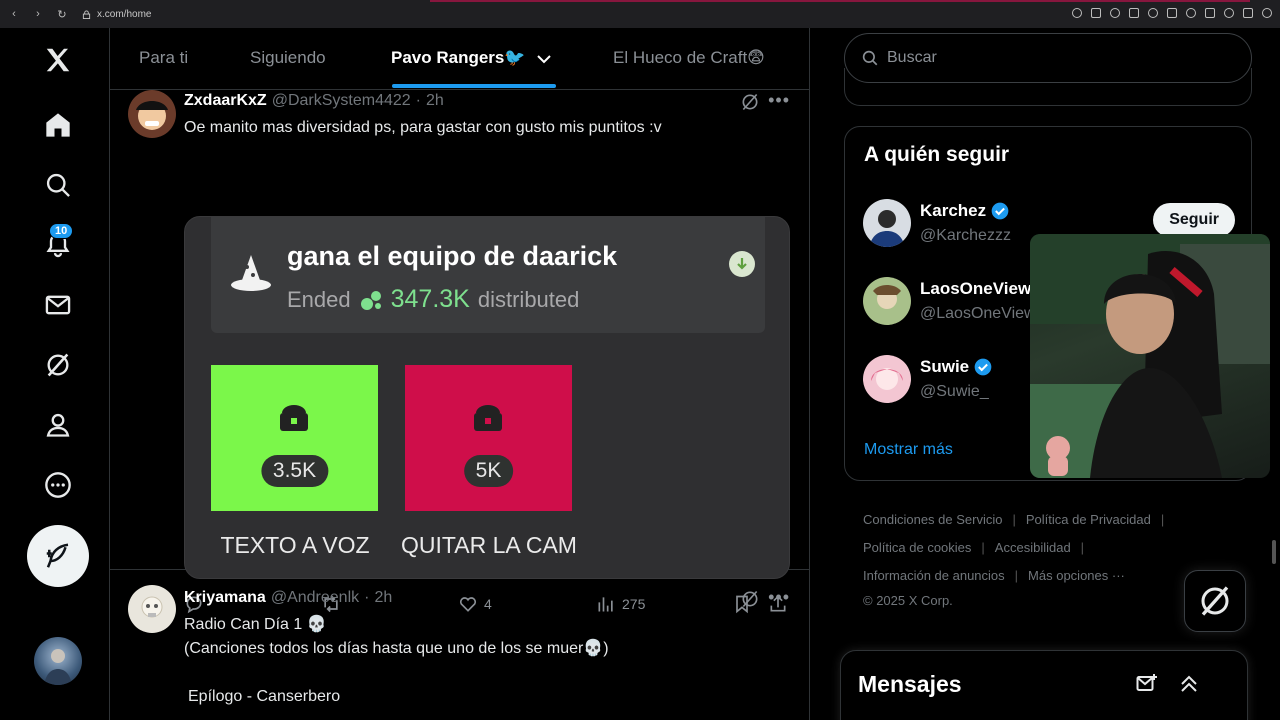  Describe the element at coordinates (58, 125) in the screenshot. I see `home-icon` at that location.